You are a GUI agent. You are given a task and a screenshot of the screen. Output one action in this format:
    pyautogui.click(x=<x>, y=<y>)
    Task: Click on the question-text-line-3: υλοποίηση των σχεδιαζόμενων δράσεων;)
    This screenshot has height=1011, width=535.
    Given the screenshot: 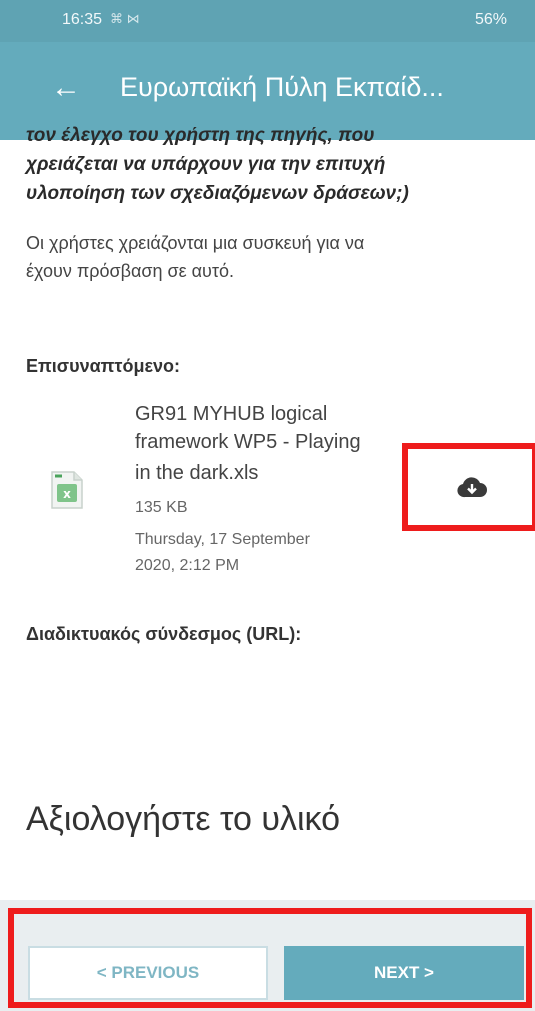 What is the action you would take?
    pyautogui.click(x=217, y=193)
    